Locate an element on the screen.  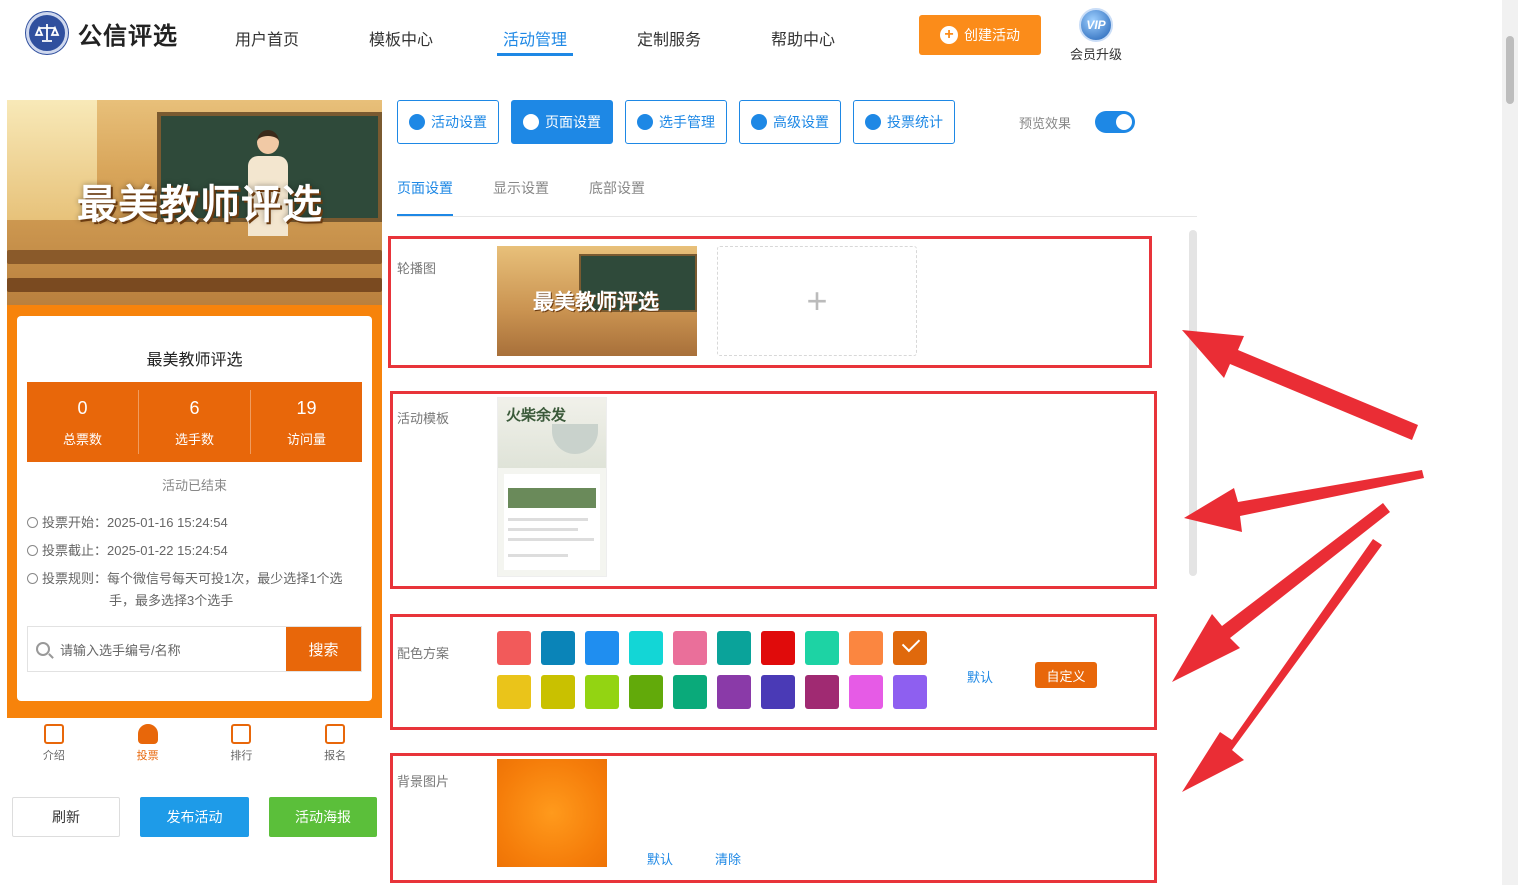
arrow-to-background is located at coordinates (1282, 665).